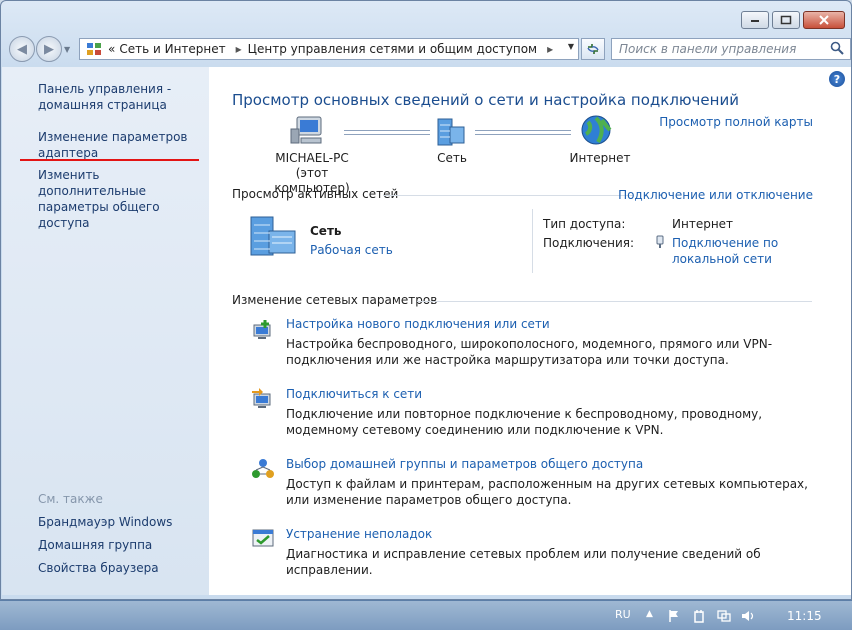 This screenshot has width=852, height=630. I want to click on breadcrumb-prefix: «, so click(111, 49).